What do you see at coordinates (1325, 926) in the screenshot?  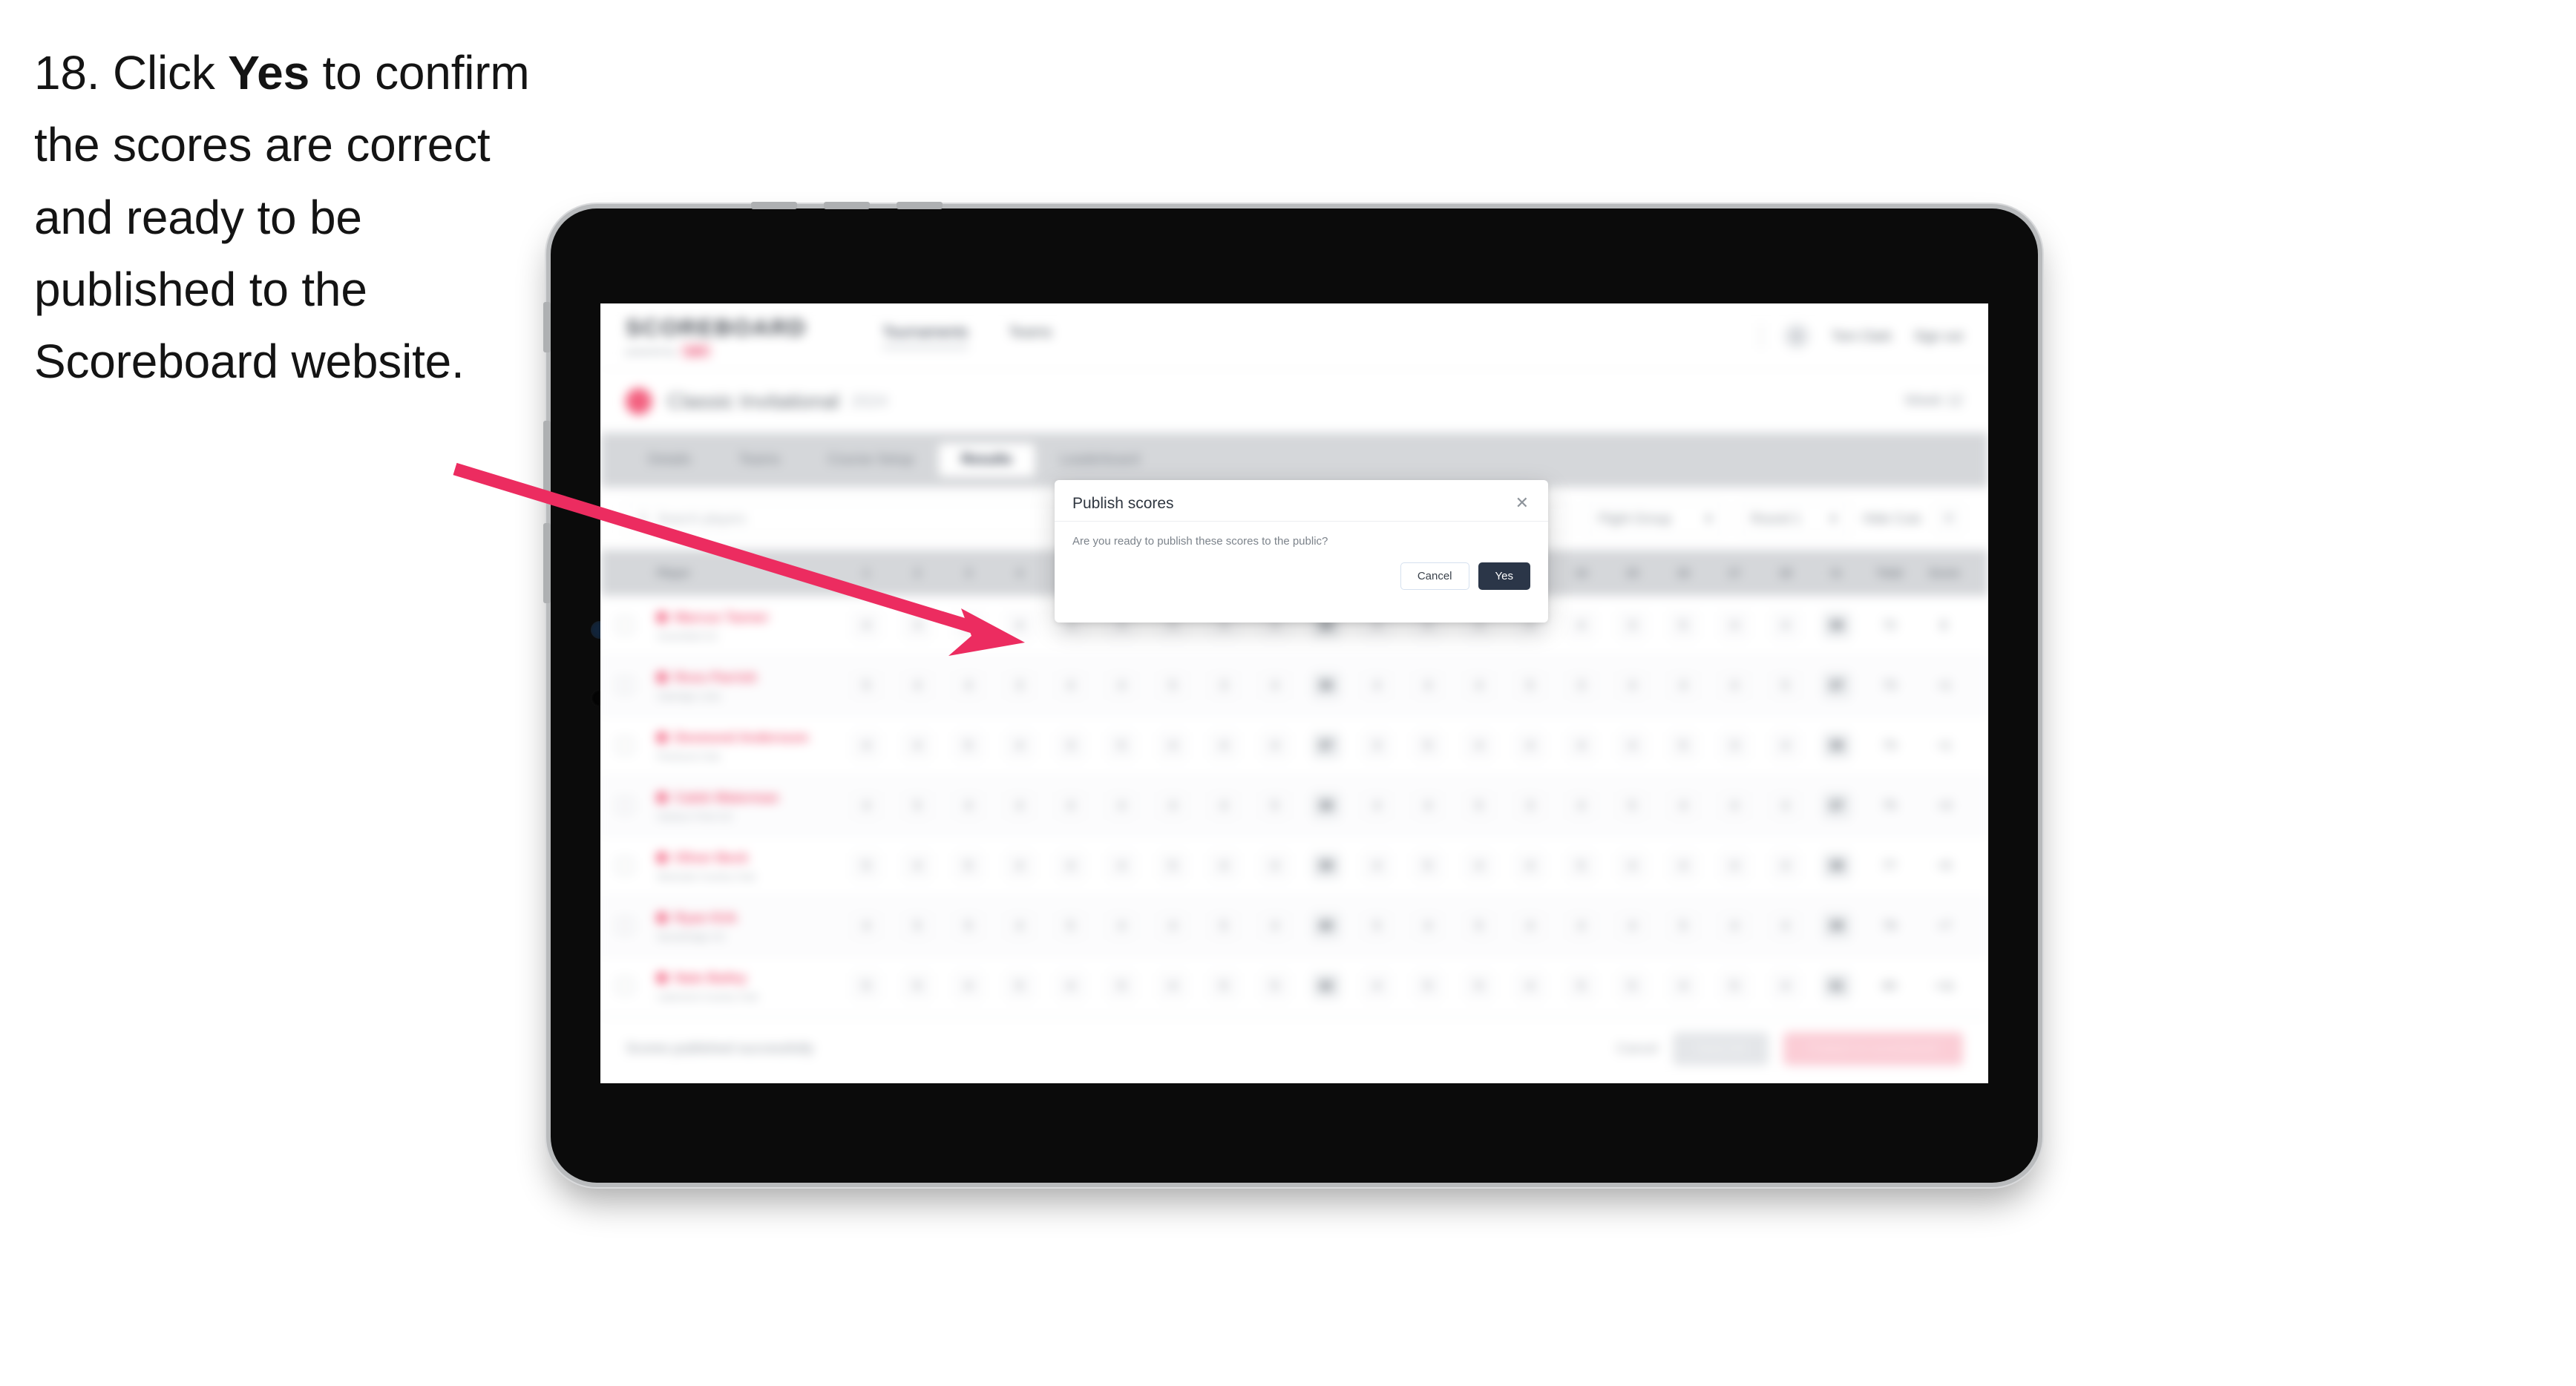 I see `score-cell: 40` at bounding box center [1325, 926].